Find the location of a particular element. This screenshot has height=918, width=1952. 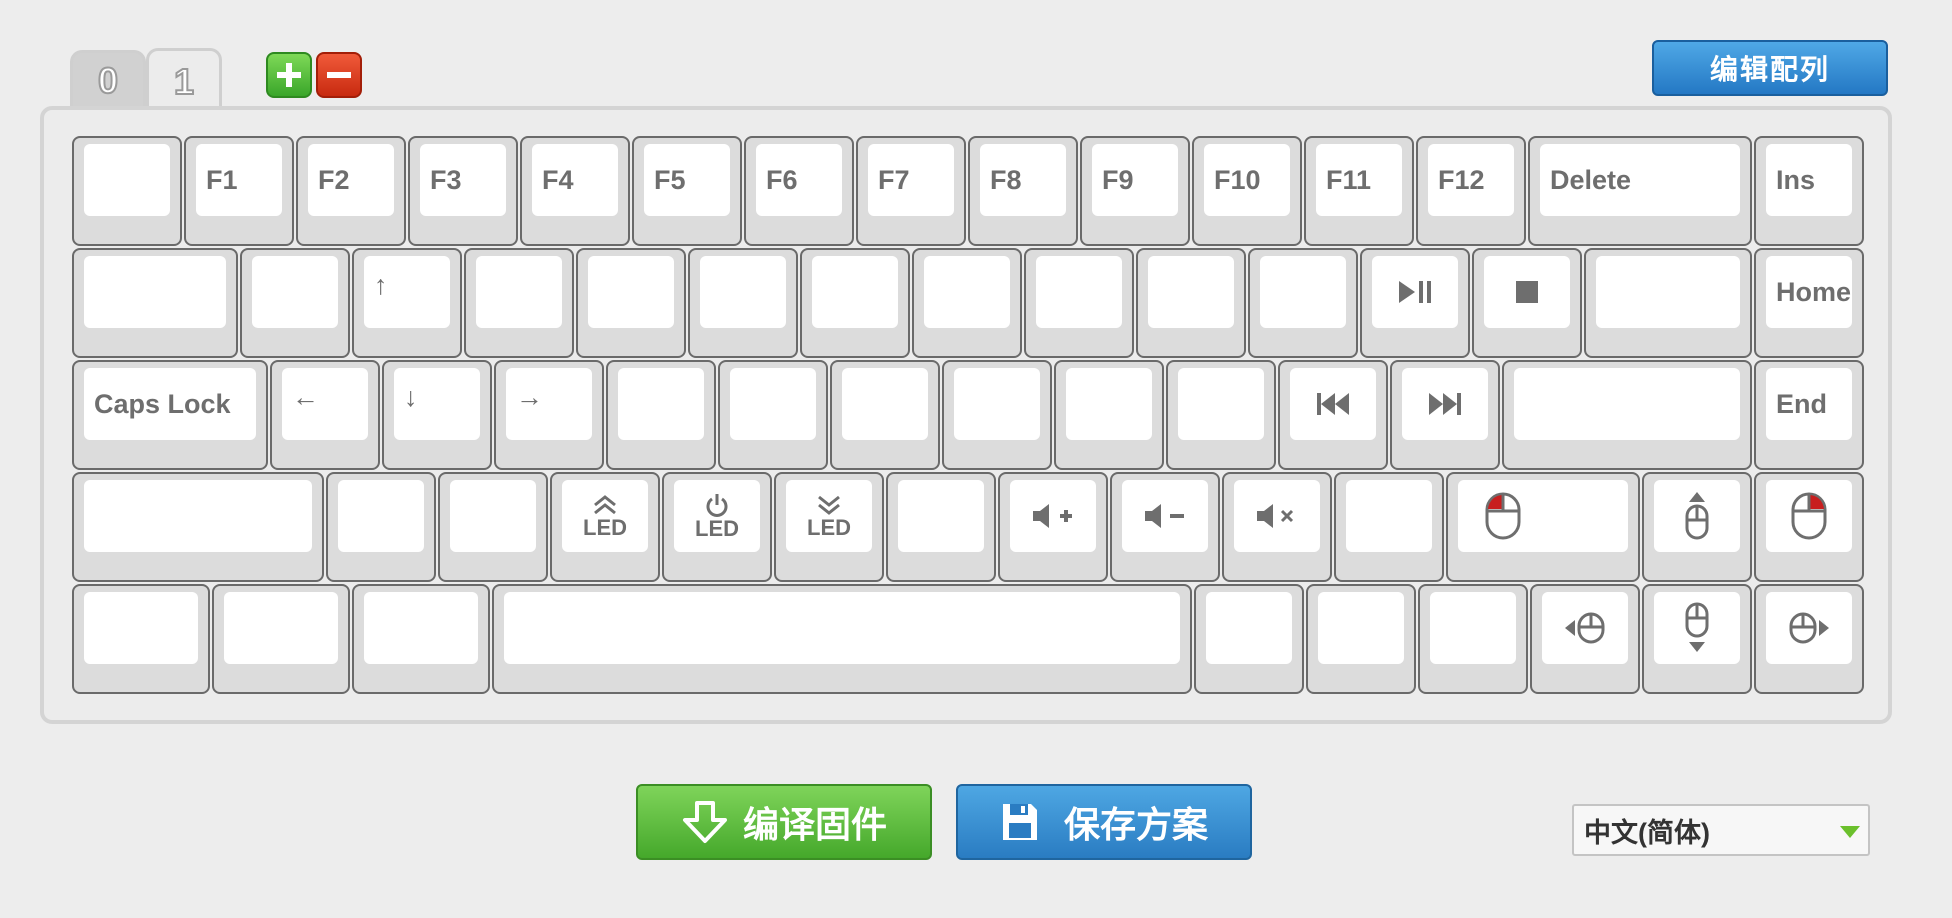

key-f6: F6 is located at coordinates (799, 191).